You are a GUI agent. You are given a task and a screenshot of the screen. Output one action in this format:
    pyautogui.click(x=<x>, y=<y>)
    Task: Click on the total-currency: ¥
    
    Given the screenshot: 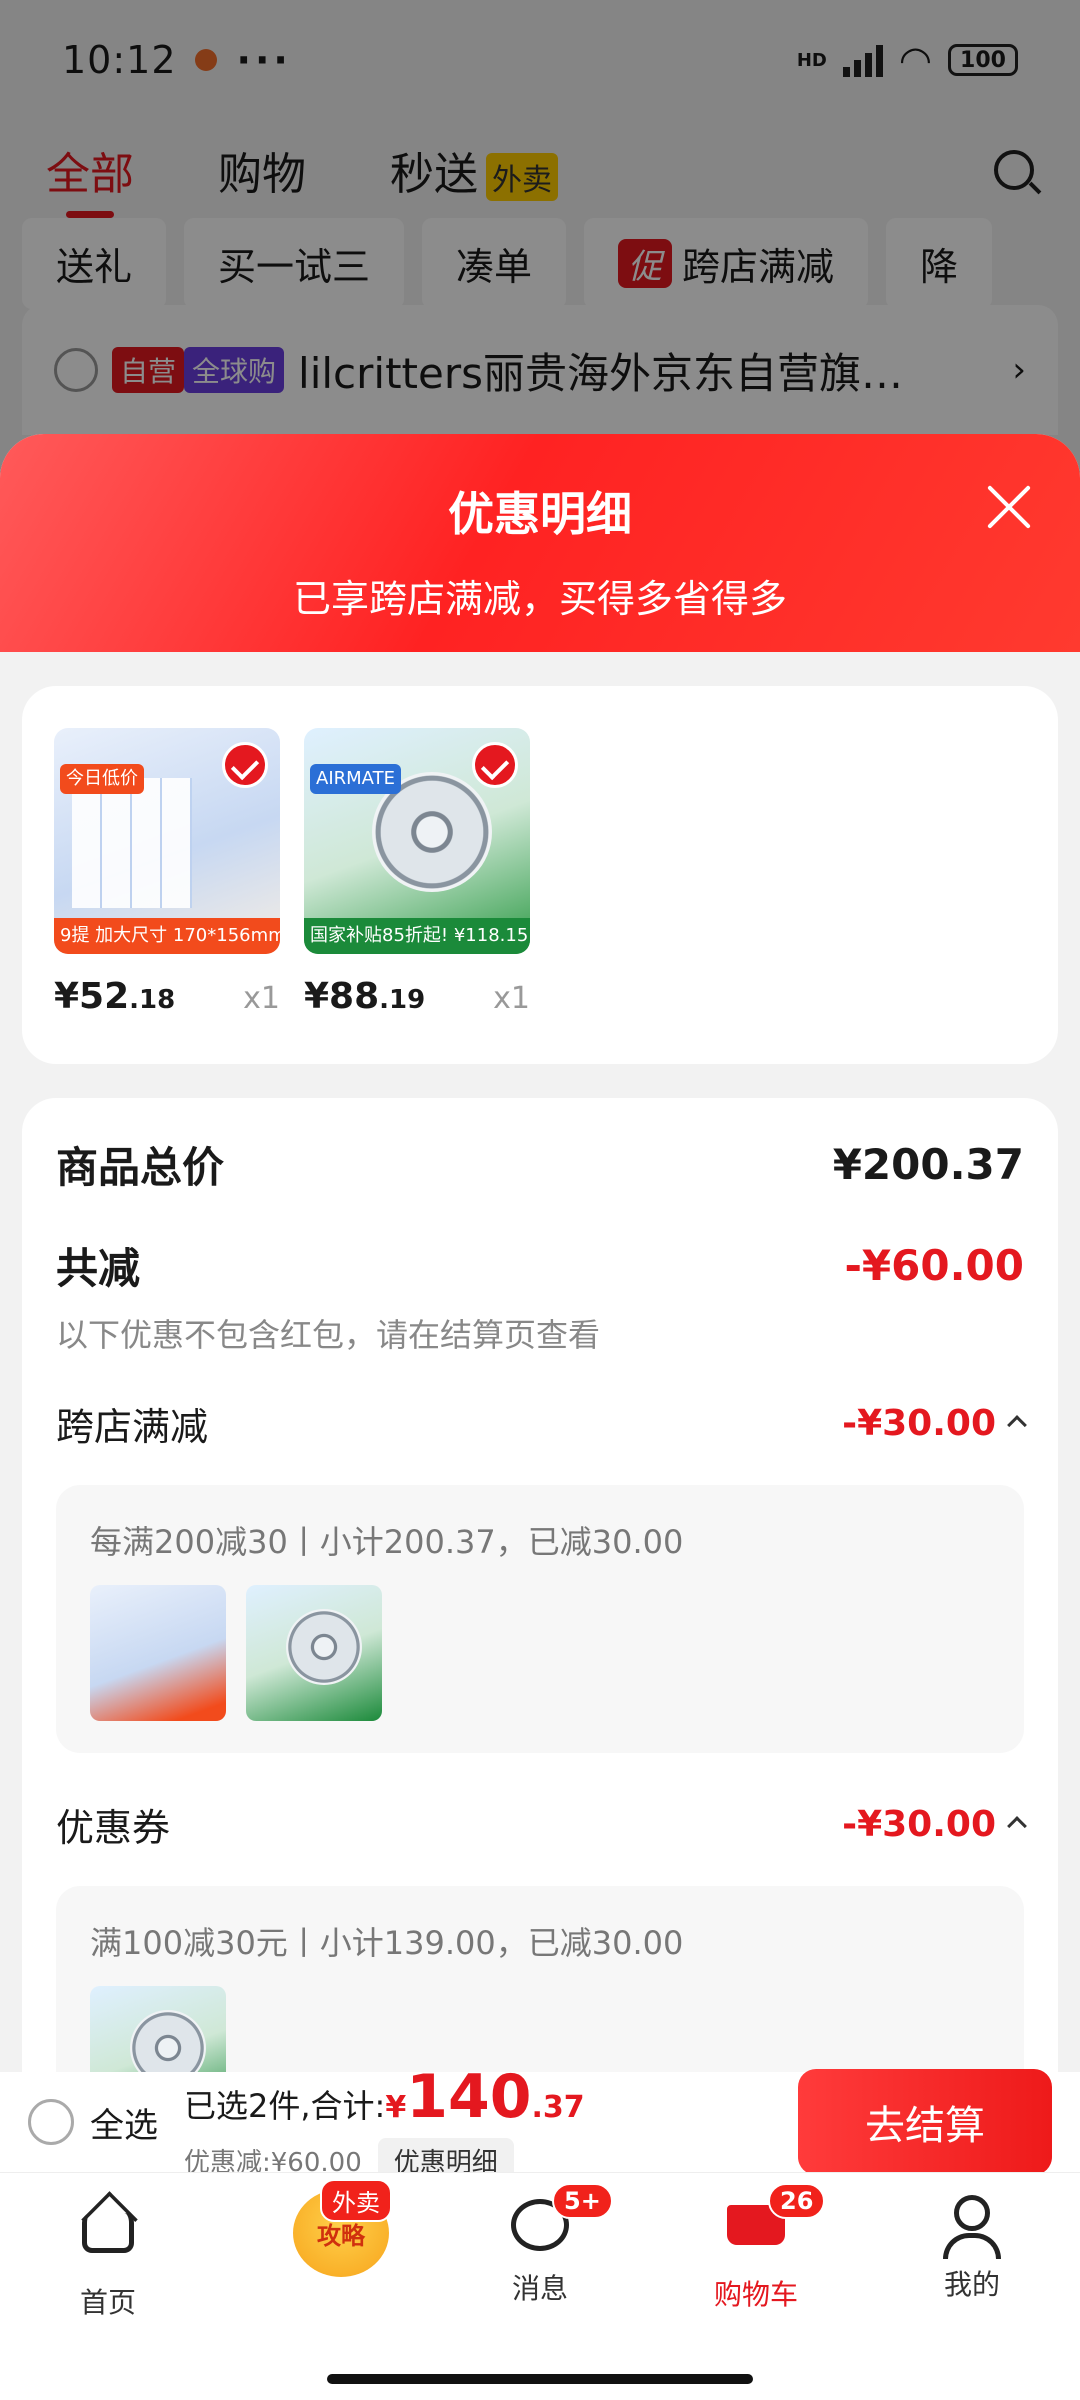 What is the action you would take?
    pyautogui.click(x=396, y=2107)
    